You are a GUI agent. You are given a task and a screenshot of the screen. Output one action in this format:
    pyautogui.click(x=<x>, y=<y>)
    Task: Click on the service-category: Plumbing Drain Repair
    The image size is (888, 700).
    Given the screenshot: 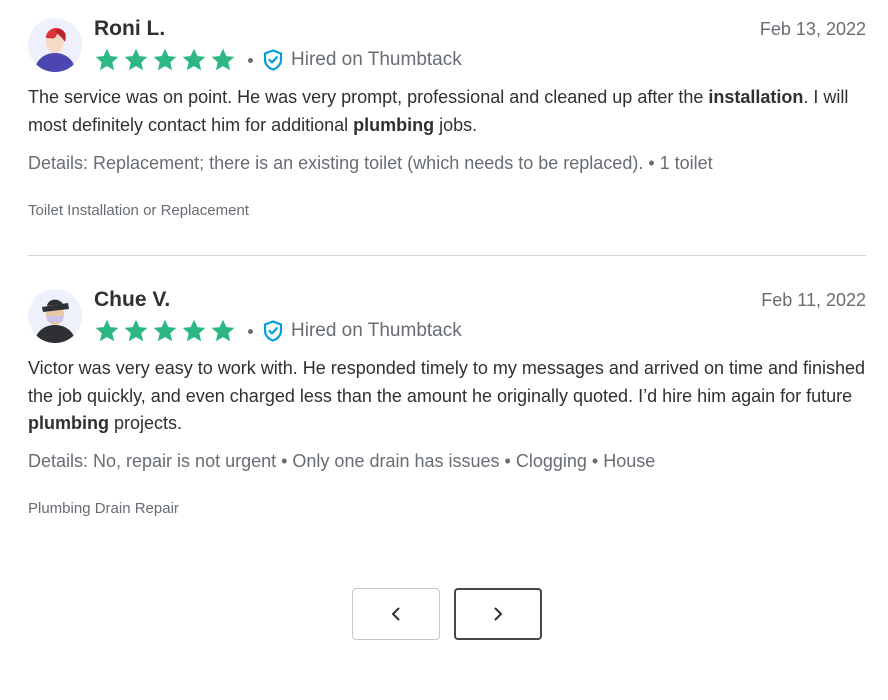 What is the action you would take?
    pyautogui.click(x=103, y=508)
    